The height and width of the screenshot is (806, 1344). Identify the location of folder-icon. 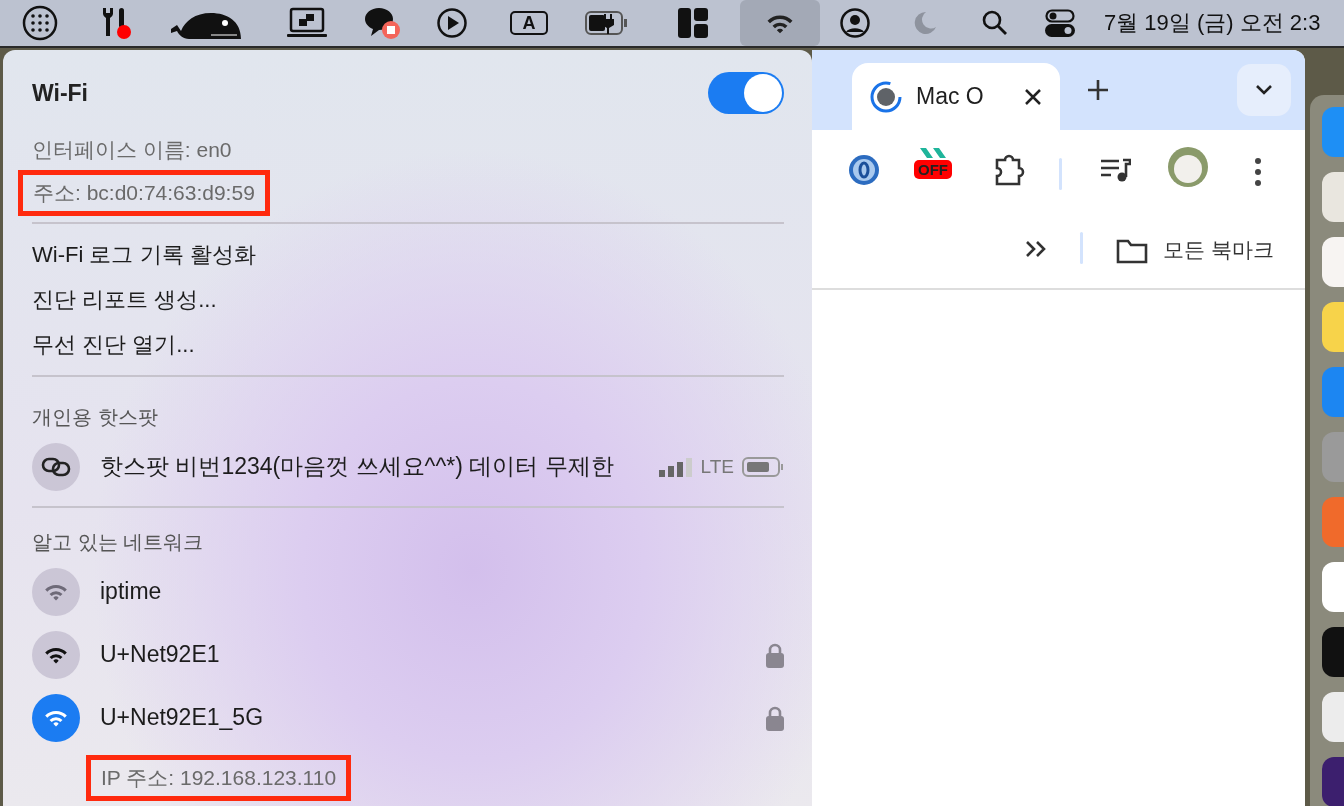
(1132, 251).